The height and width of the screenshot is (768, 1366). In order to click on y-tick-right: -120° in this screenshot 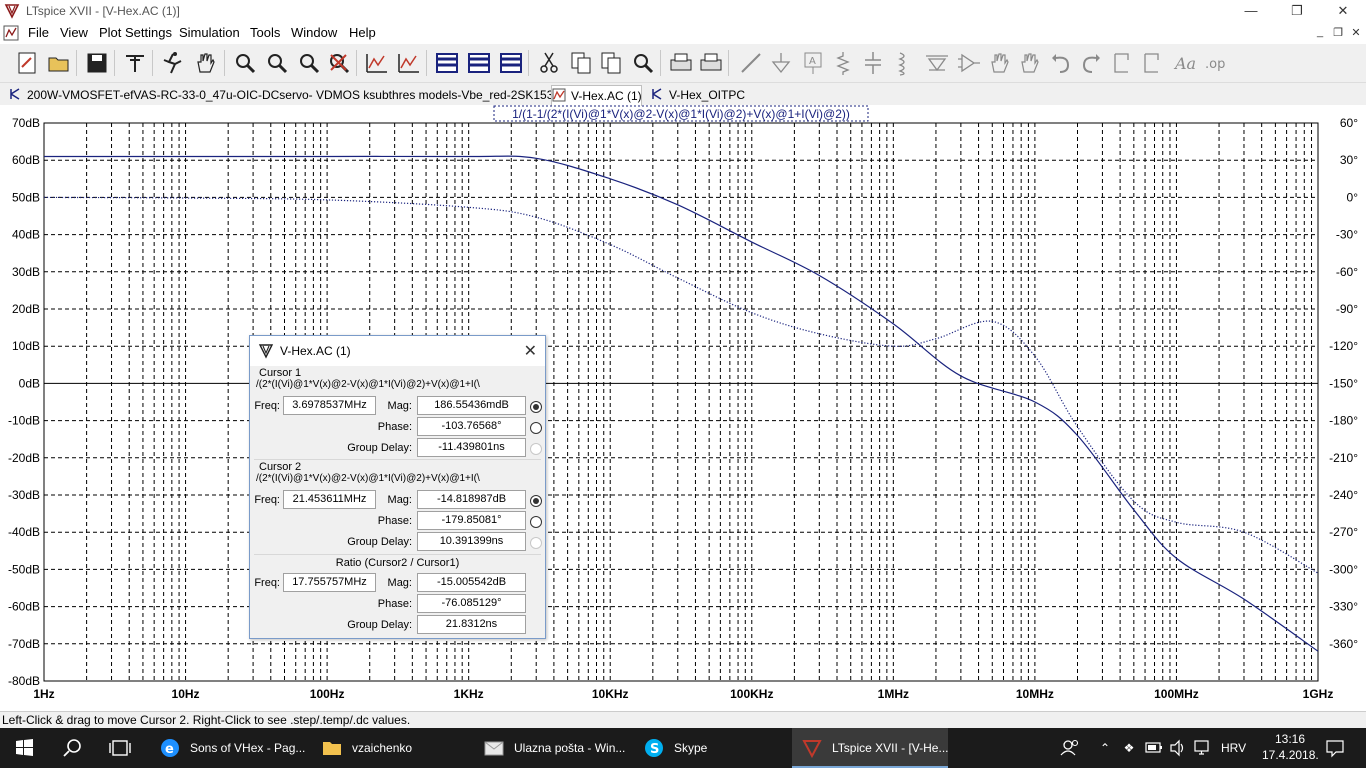, I will do `click(1343, 346)`.